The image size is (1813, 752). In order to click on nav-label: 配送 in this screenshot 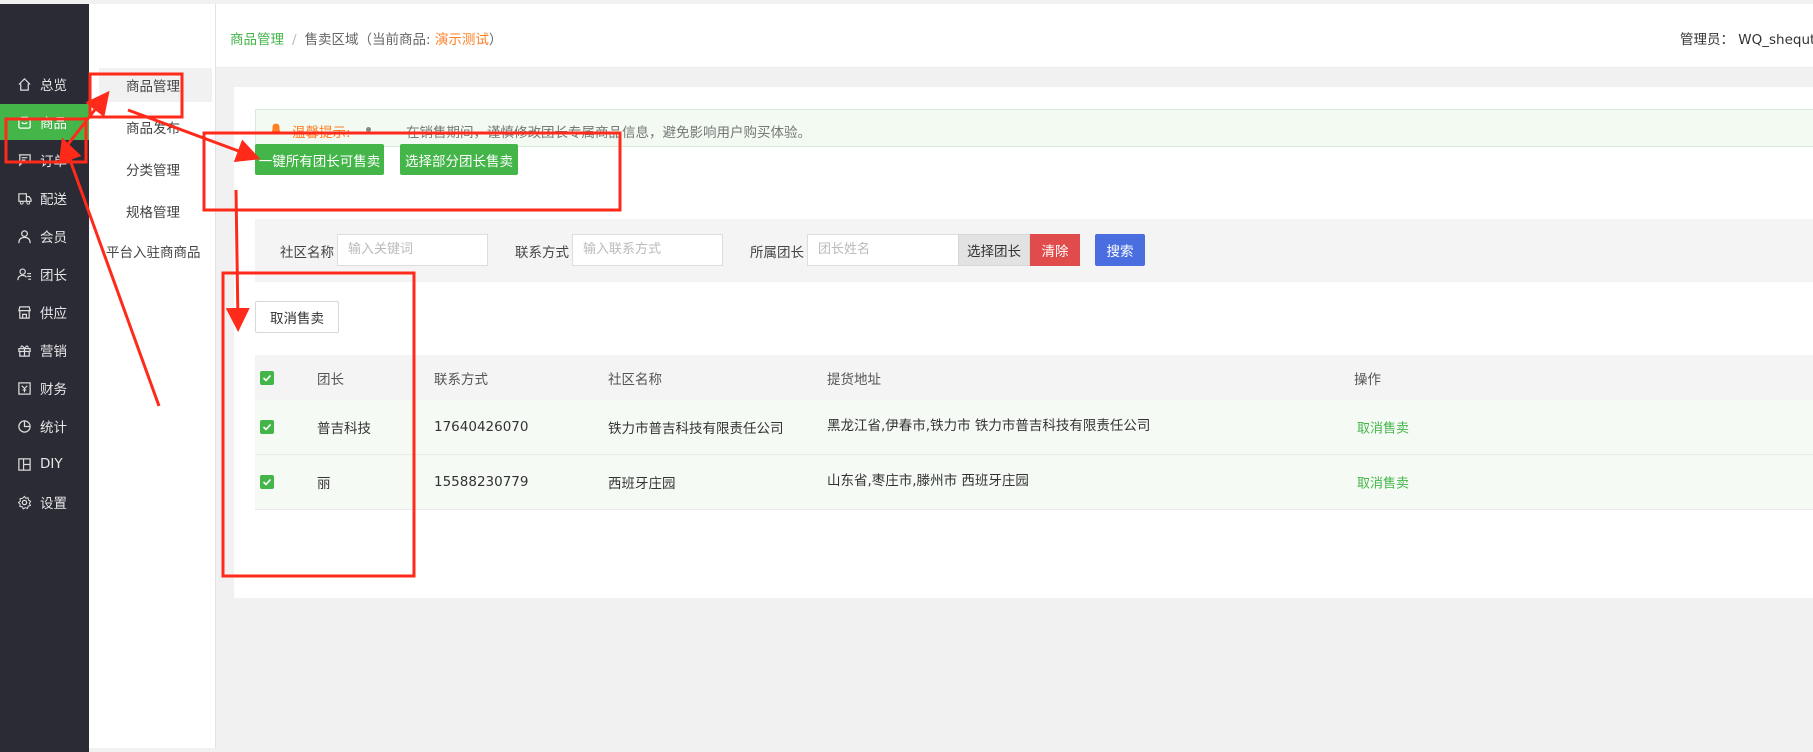, I will do `click(53, 200)`.